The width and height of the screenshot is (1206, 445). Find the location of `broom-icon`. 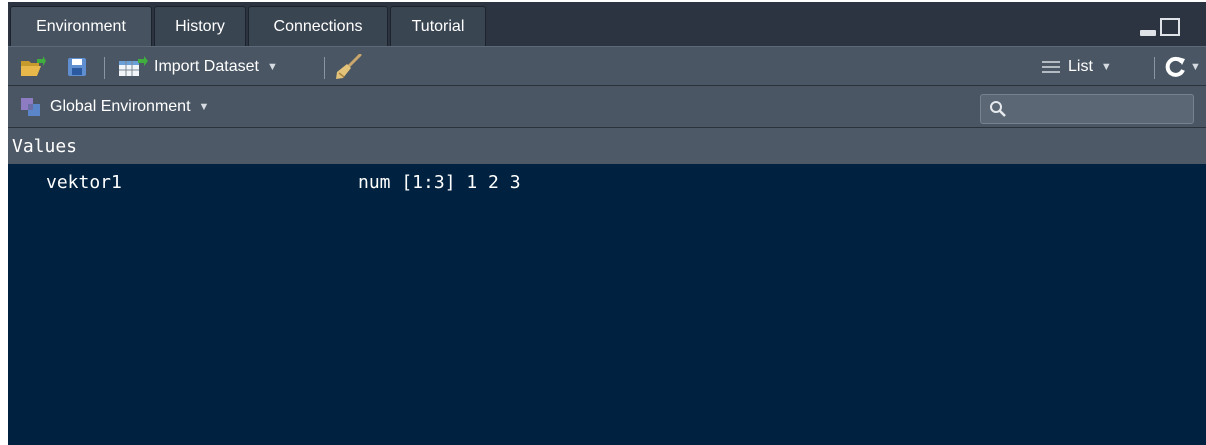

broom-icon is located at coordinates (349, 66).